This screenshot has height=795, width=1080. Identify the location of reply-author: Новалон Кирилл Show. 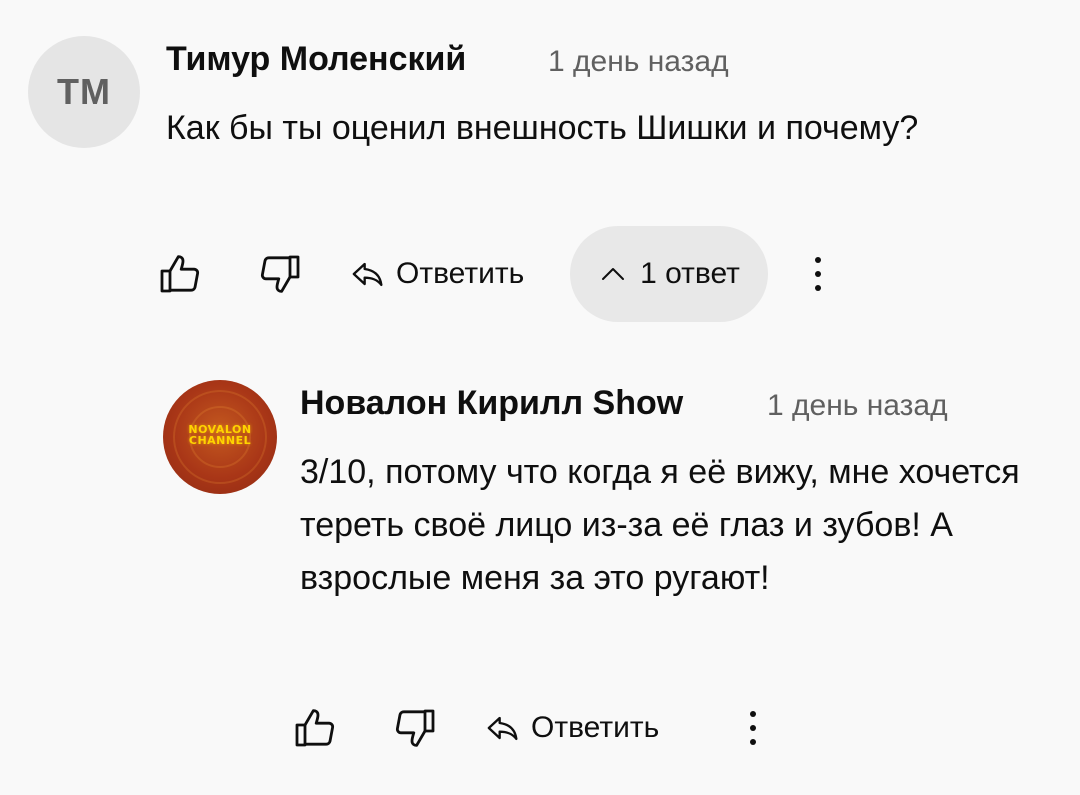
(491, 403).